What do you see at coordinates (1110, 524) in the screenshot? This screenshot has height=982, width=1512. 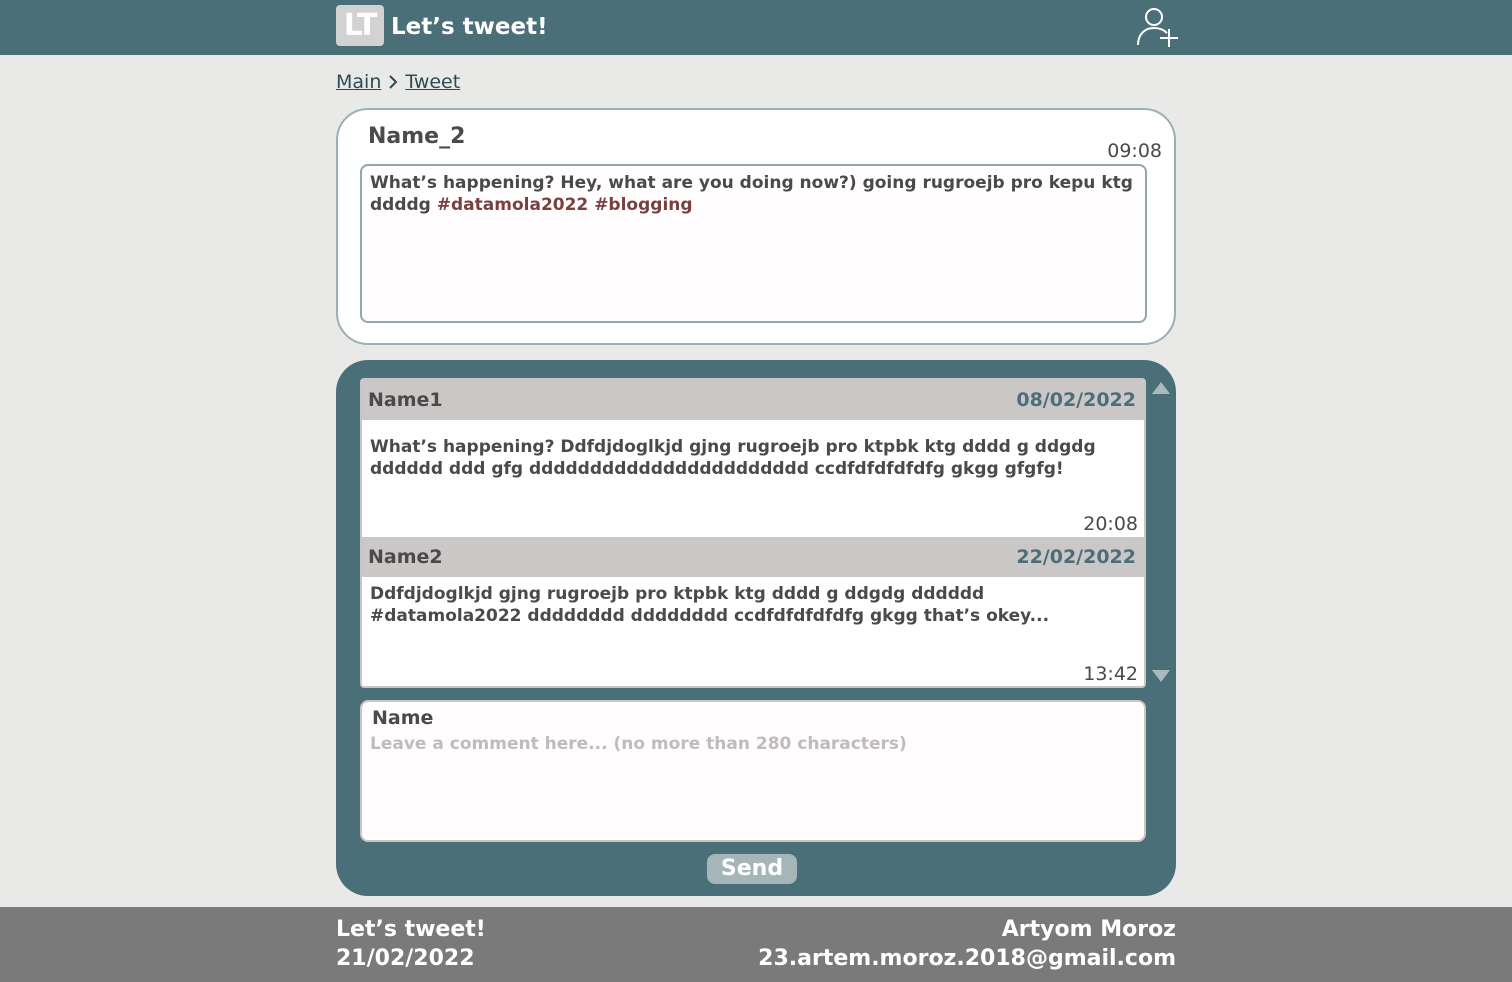 I see `comment-time: 20:08` at bounding box center [1110, 524].